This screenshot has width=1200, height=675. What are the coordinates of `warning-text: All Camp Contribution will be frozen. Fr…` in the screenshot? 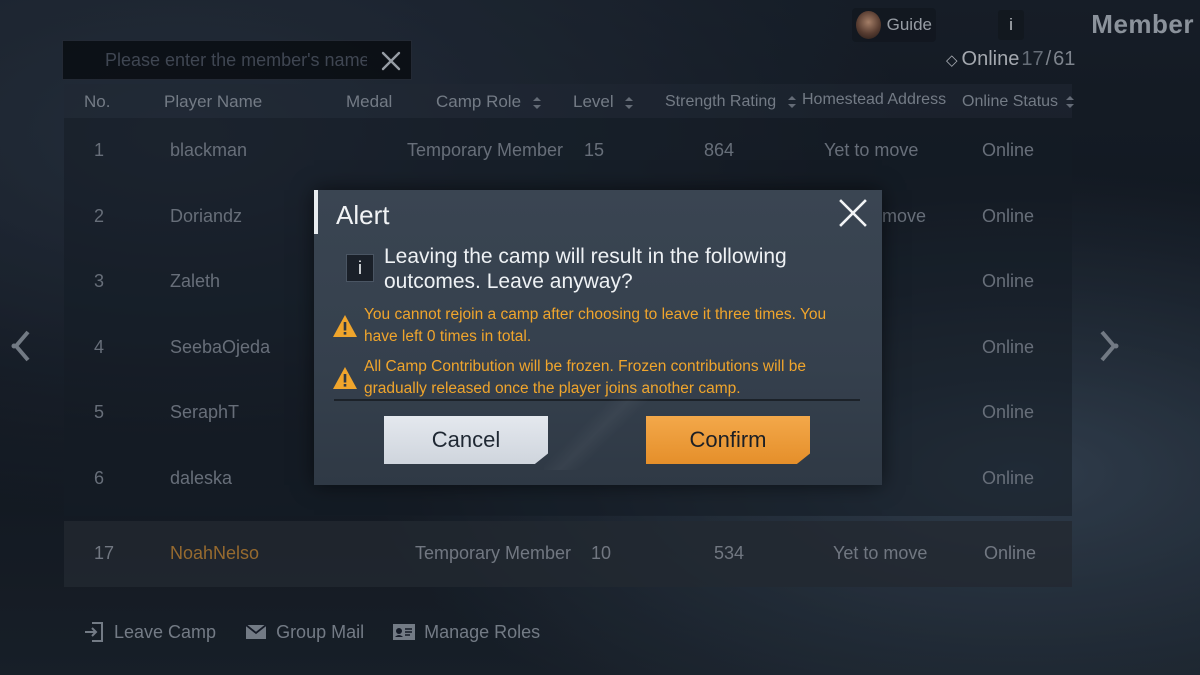 It's located at (585, 377).